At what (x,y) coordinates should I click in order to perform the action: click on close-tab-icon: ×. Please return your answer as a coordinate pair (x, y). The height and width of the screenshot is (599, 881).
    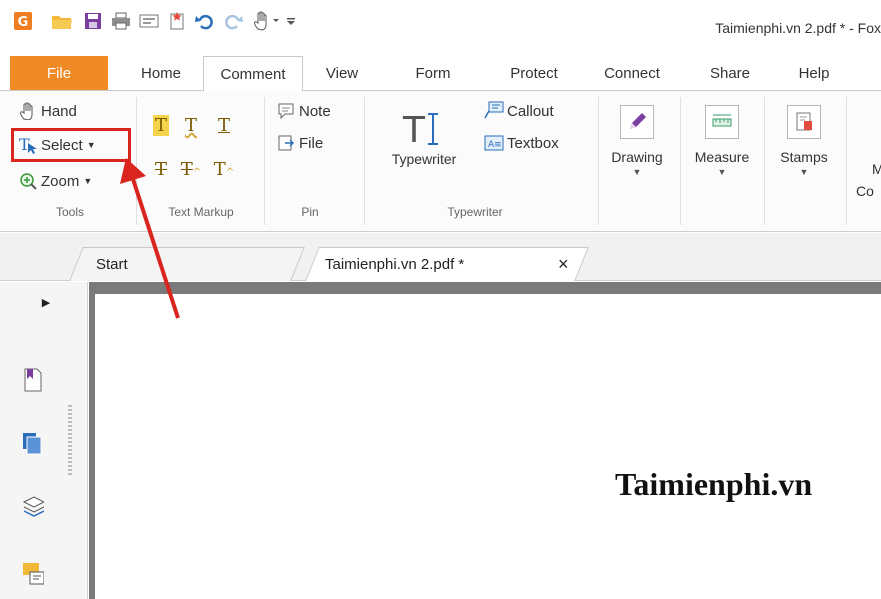
    Looking at the image, I should click on (563, 264).